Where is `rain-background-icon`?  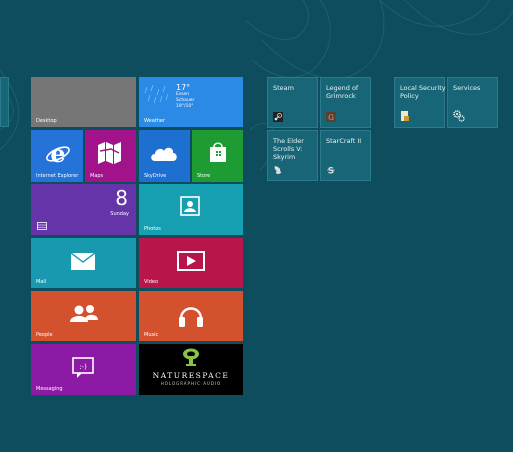 rain-background-icon is located at coordinates (156, 94).